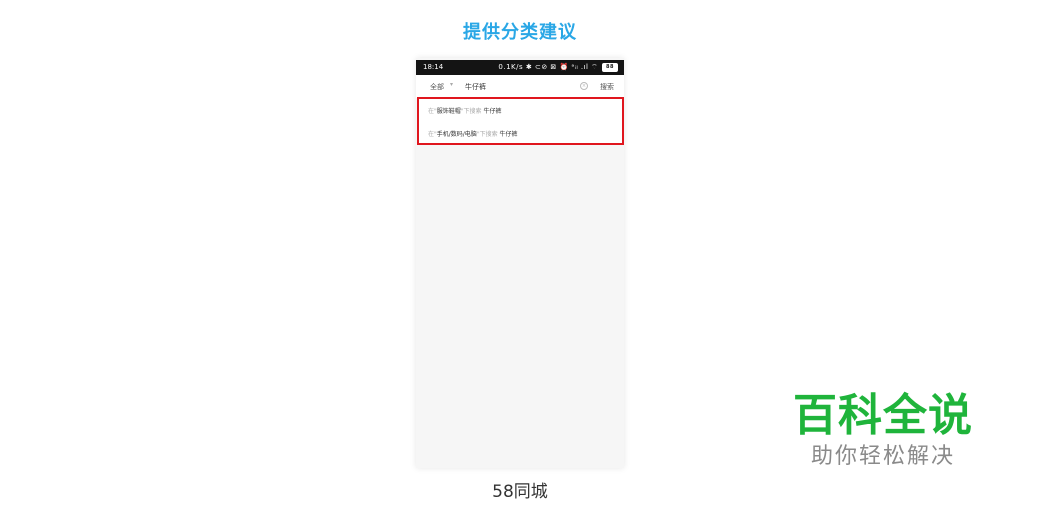 This screenshot has width=1040, height=516. What do you see at coordinates (433, 67) in the screenshot?
I see `status-time: 18:14` at bounding box center [433, 67].